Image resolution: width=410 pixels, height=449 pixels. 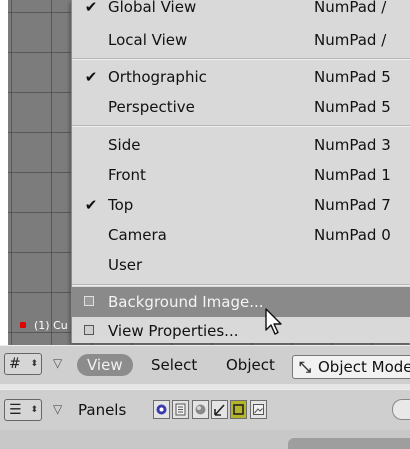 What do you see at coordinates (125, 265) in the screenshot?
I see `menu-item-label: User` at bounding box center [125, 265].